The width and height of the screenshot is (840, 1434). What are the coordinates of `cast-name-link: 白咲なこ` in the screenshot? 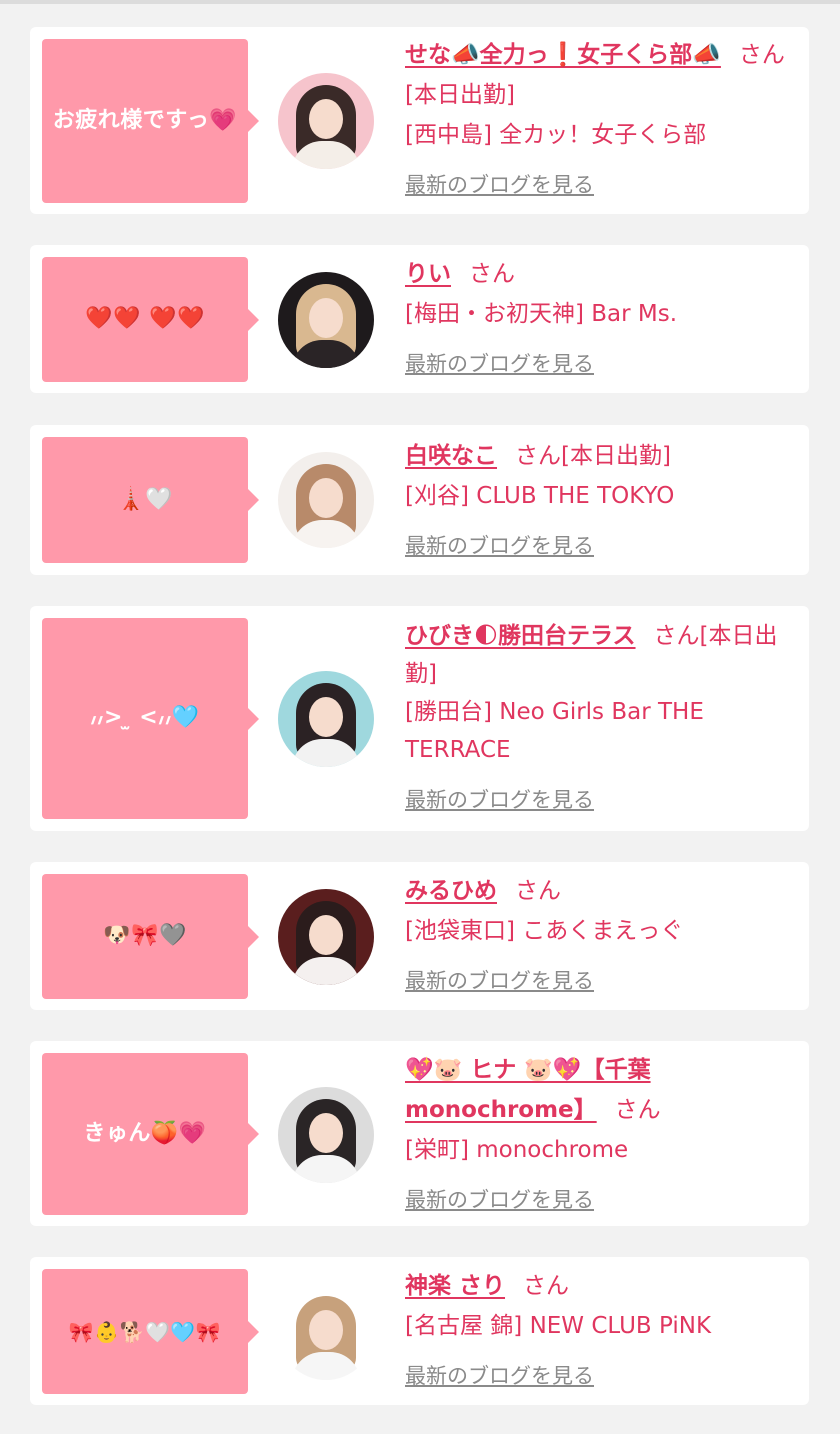 It's located at (451, 456).